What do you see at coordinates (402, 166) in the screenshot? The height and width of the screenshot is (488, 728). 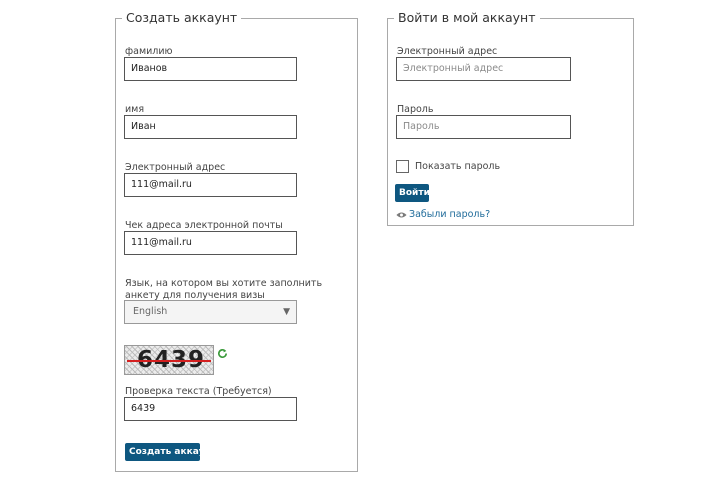 I see `show-password-checkbox` at bounding box center [402, 166].